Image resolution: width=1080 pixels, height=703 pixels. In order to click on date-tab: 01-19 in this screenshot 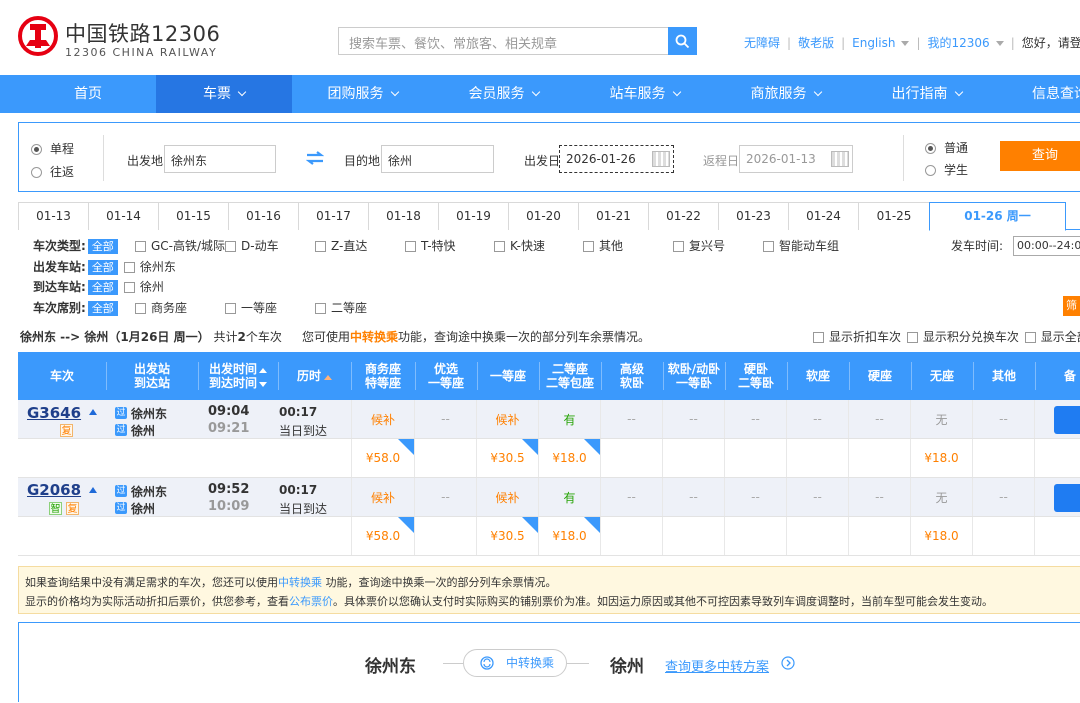, I will do `click(473, 216)`.